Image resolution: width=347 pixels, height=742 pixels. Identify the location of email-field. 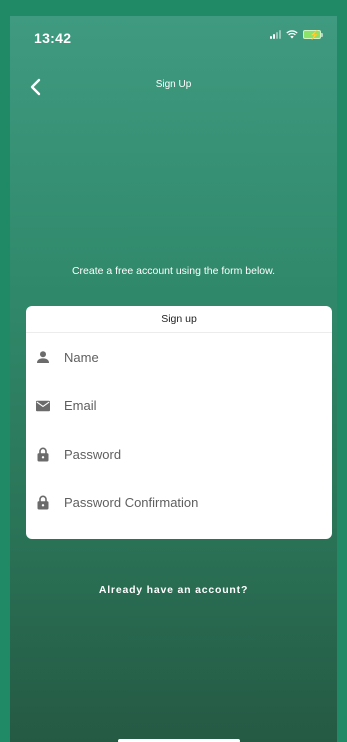
(179, 406).